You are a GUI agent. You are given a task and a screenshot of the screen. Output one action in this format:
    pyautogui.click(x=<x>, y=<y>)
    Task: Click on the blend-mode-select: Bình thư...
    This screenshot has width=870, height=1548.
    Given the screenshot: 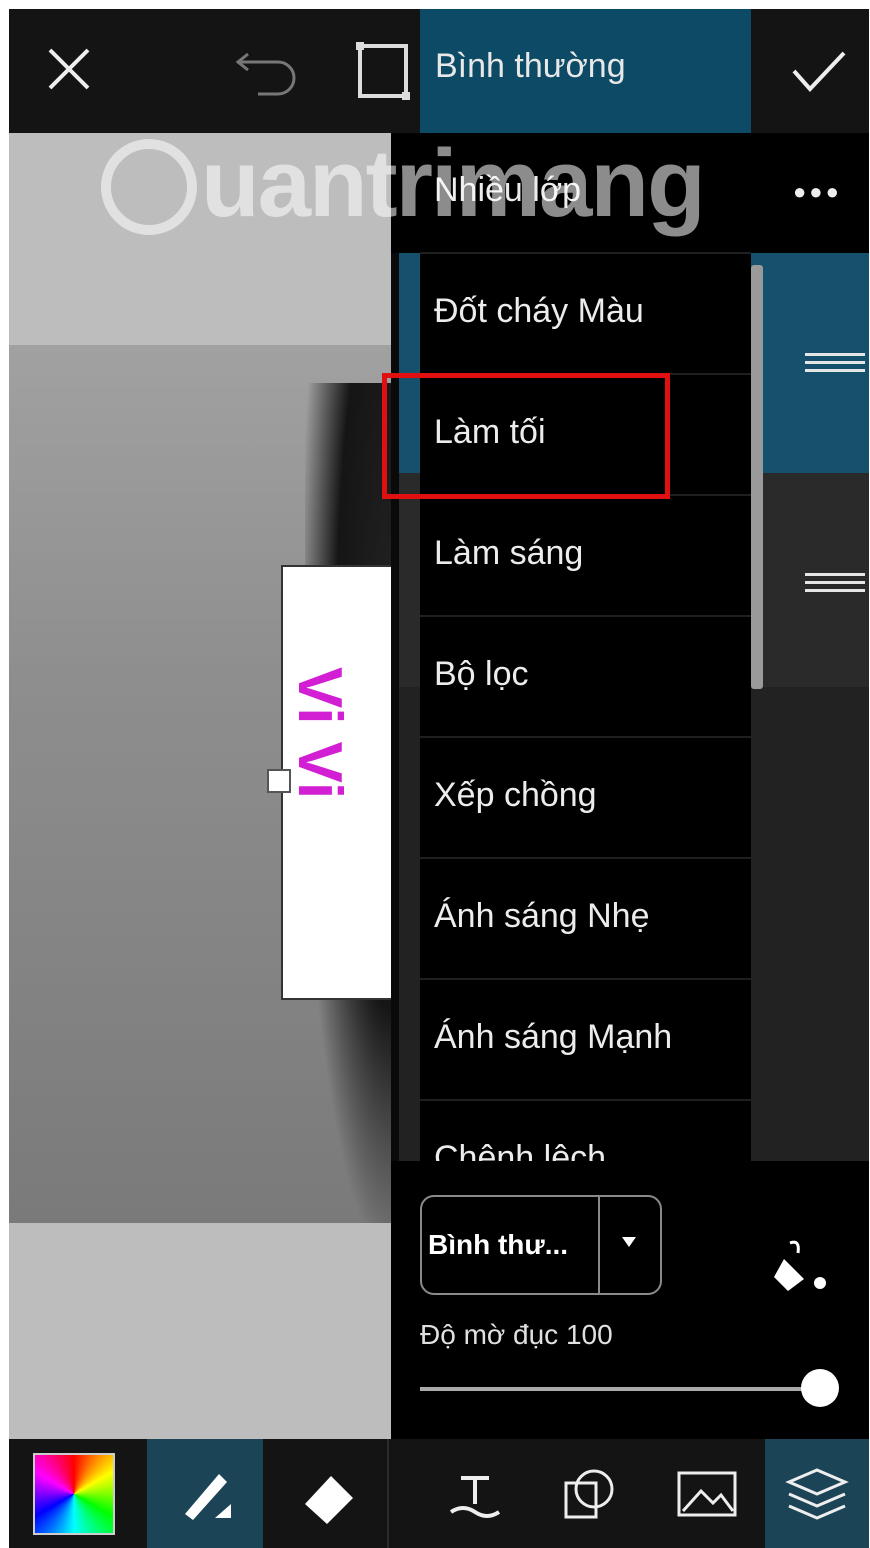 What is the action you would take?
    pyautogui.click(x=541, y=1245)
    